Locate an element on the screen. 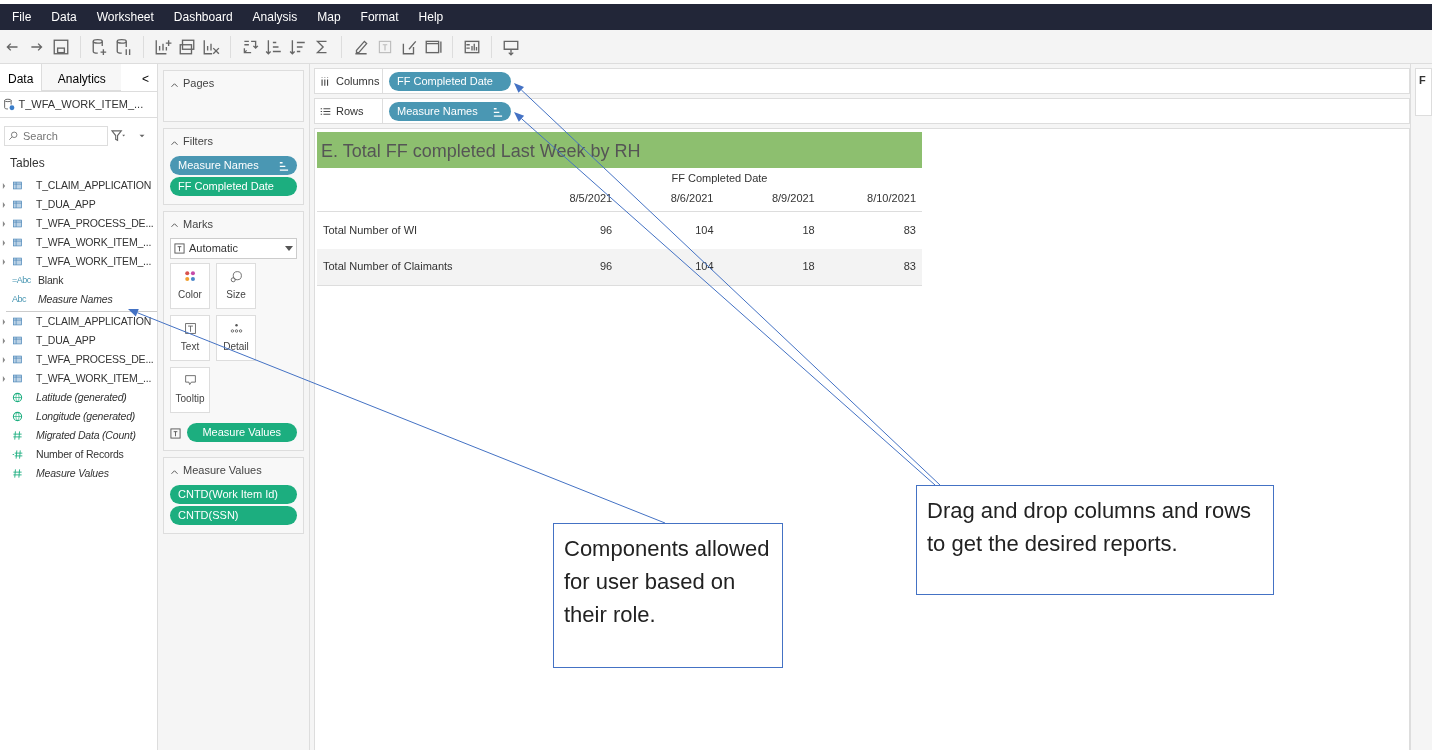 Image resolution: width=1432 pixels, height=750 pixels. mark-button: Tooltip is located at coordinates (190, 390).